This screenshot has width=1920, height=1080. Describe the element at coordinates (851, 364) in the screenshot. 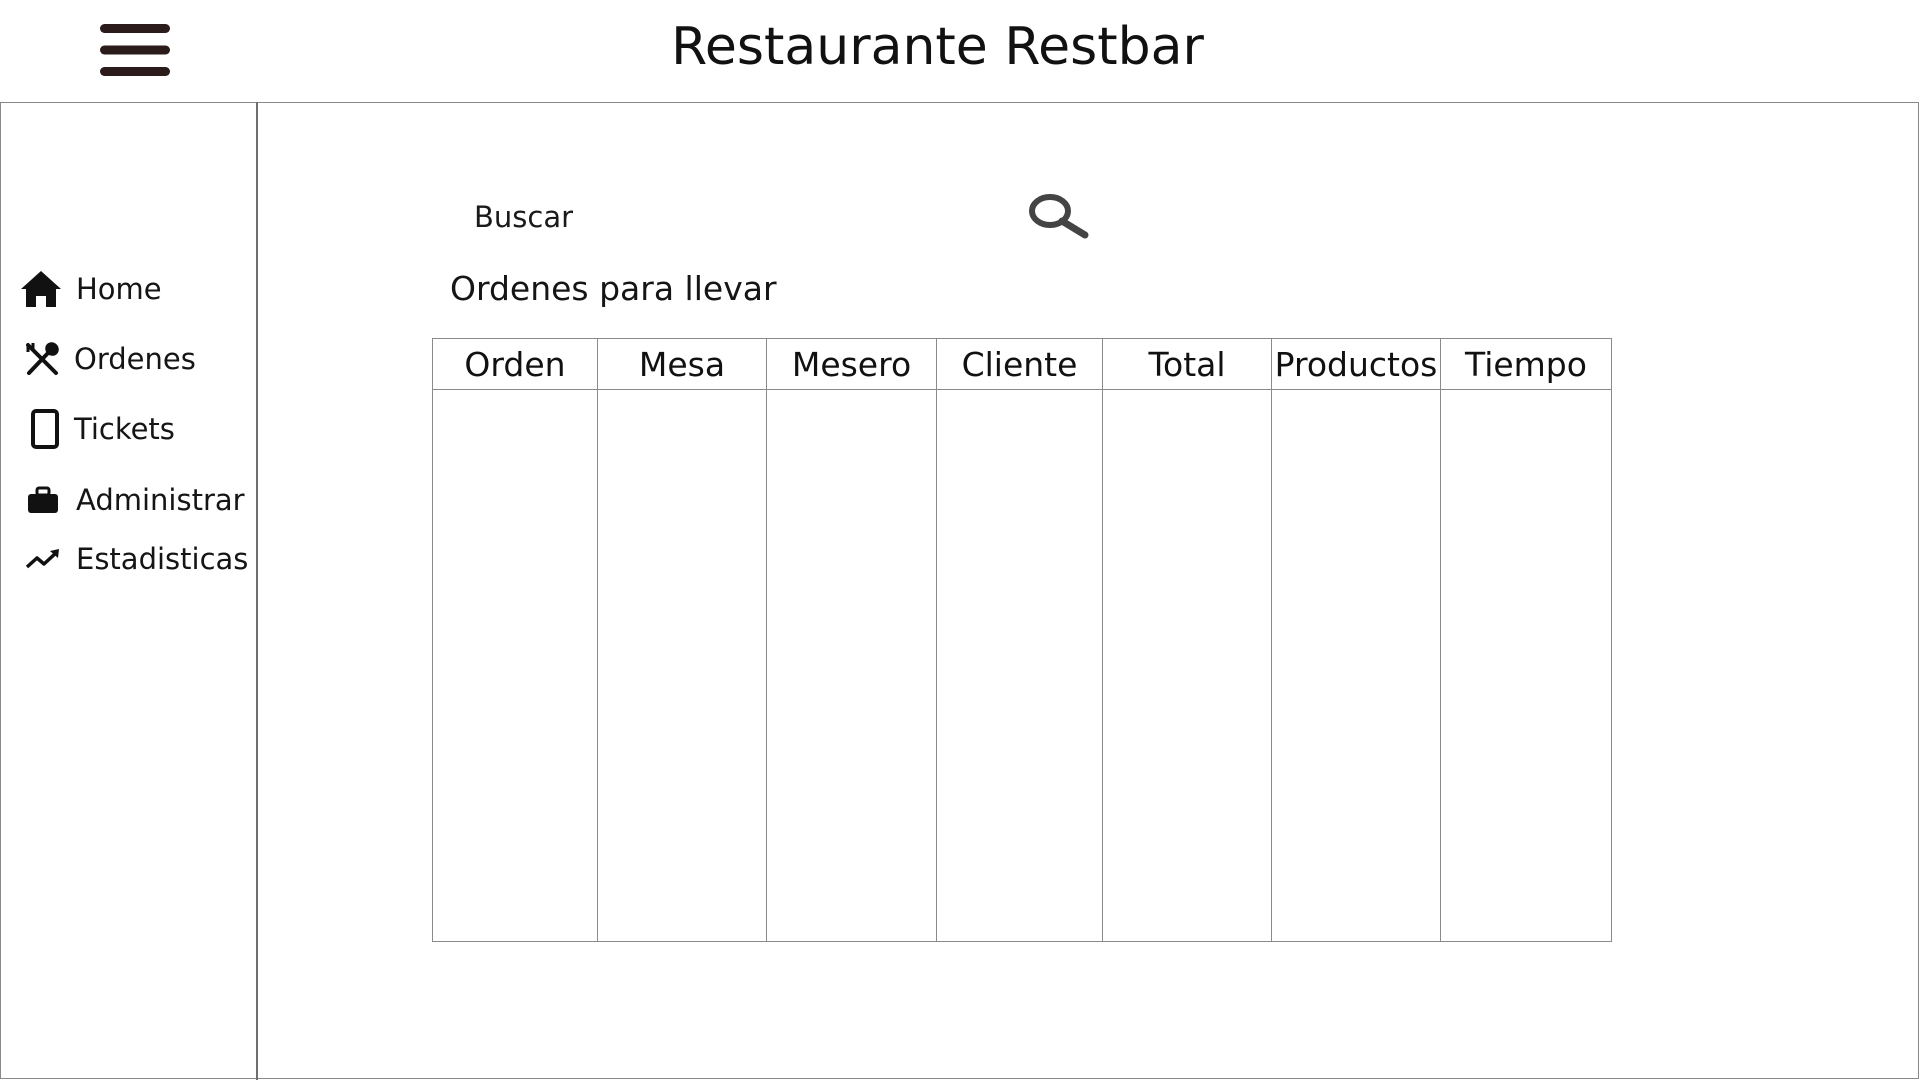

I see `column-header-mesero: Mesero` at that location.